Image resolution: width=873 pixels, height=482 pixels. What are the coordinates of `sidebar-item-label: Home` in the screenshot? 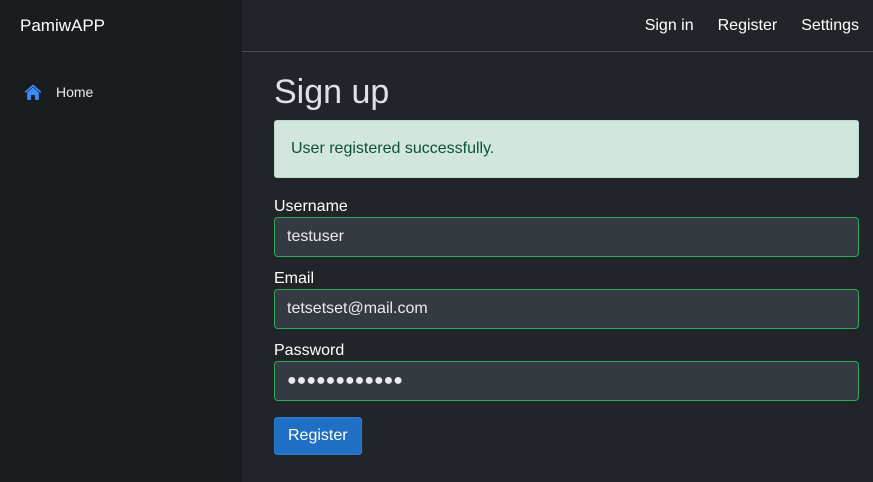 It's located at (75, 92).